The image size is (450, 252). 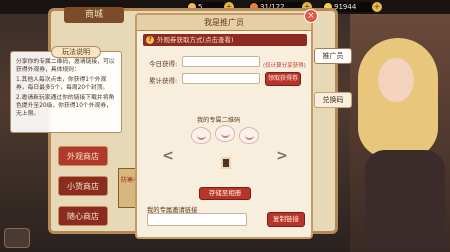 What do you see at coordinates (83, 156) in the screenshot?
I see `tab-appearance-shop: 外观商店` at bounding box center [83, 156].